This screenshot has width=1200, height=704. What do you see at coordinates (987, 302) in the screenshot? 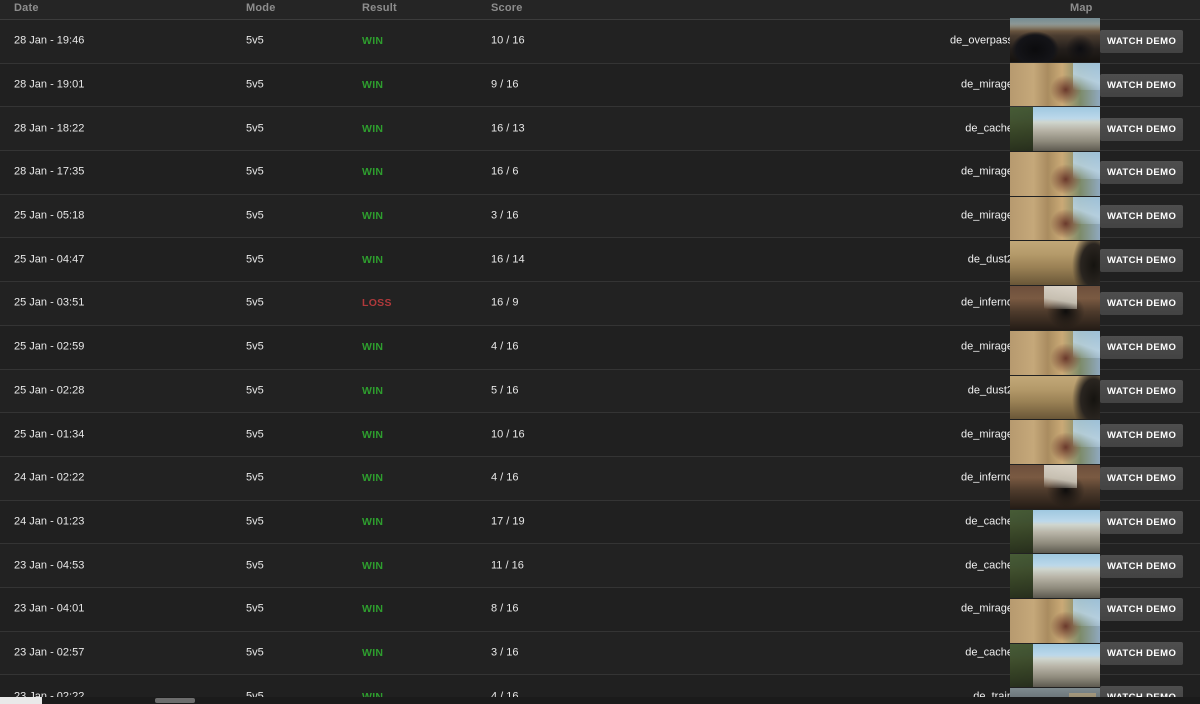
I see `match-map-name: de_inferno` at bounding box center [987, 302].